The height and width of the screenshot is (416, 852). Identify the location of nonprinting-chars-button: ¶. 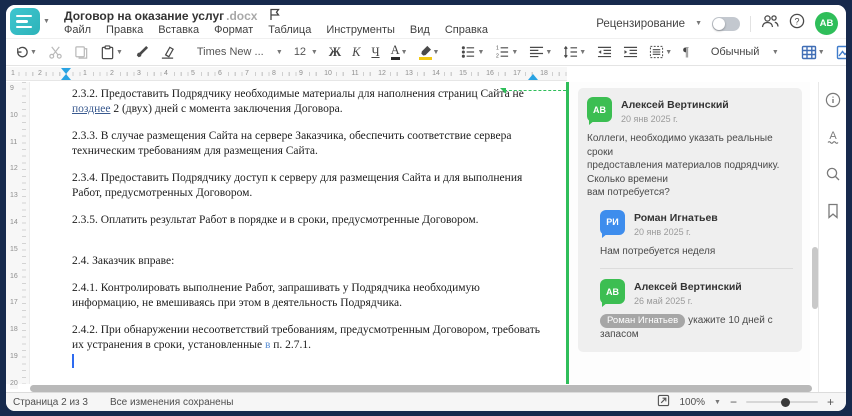
(686, 52).